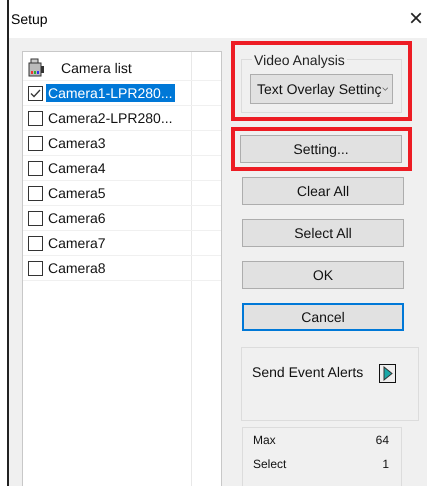 This screenshot has width=427, height=486. I want to click on stat-label: Select, so click(269, 464).